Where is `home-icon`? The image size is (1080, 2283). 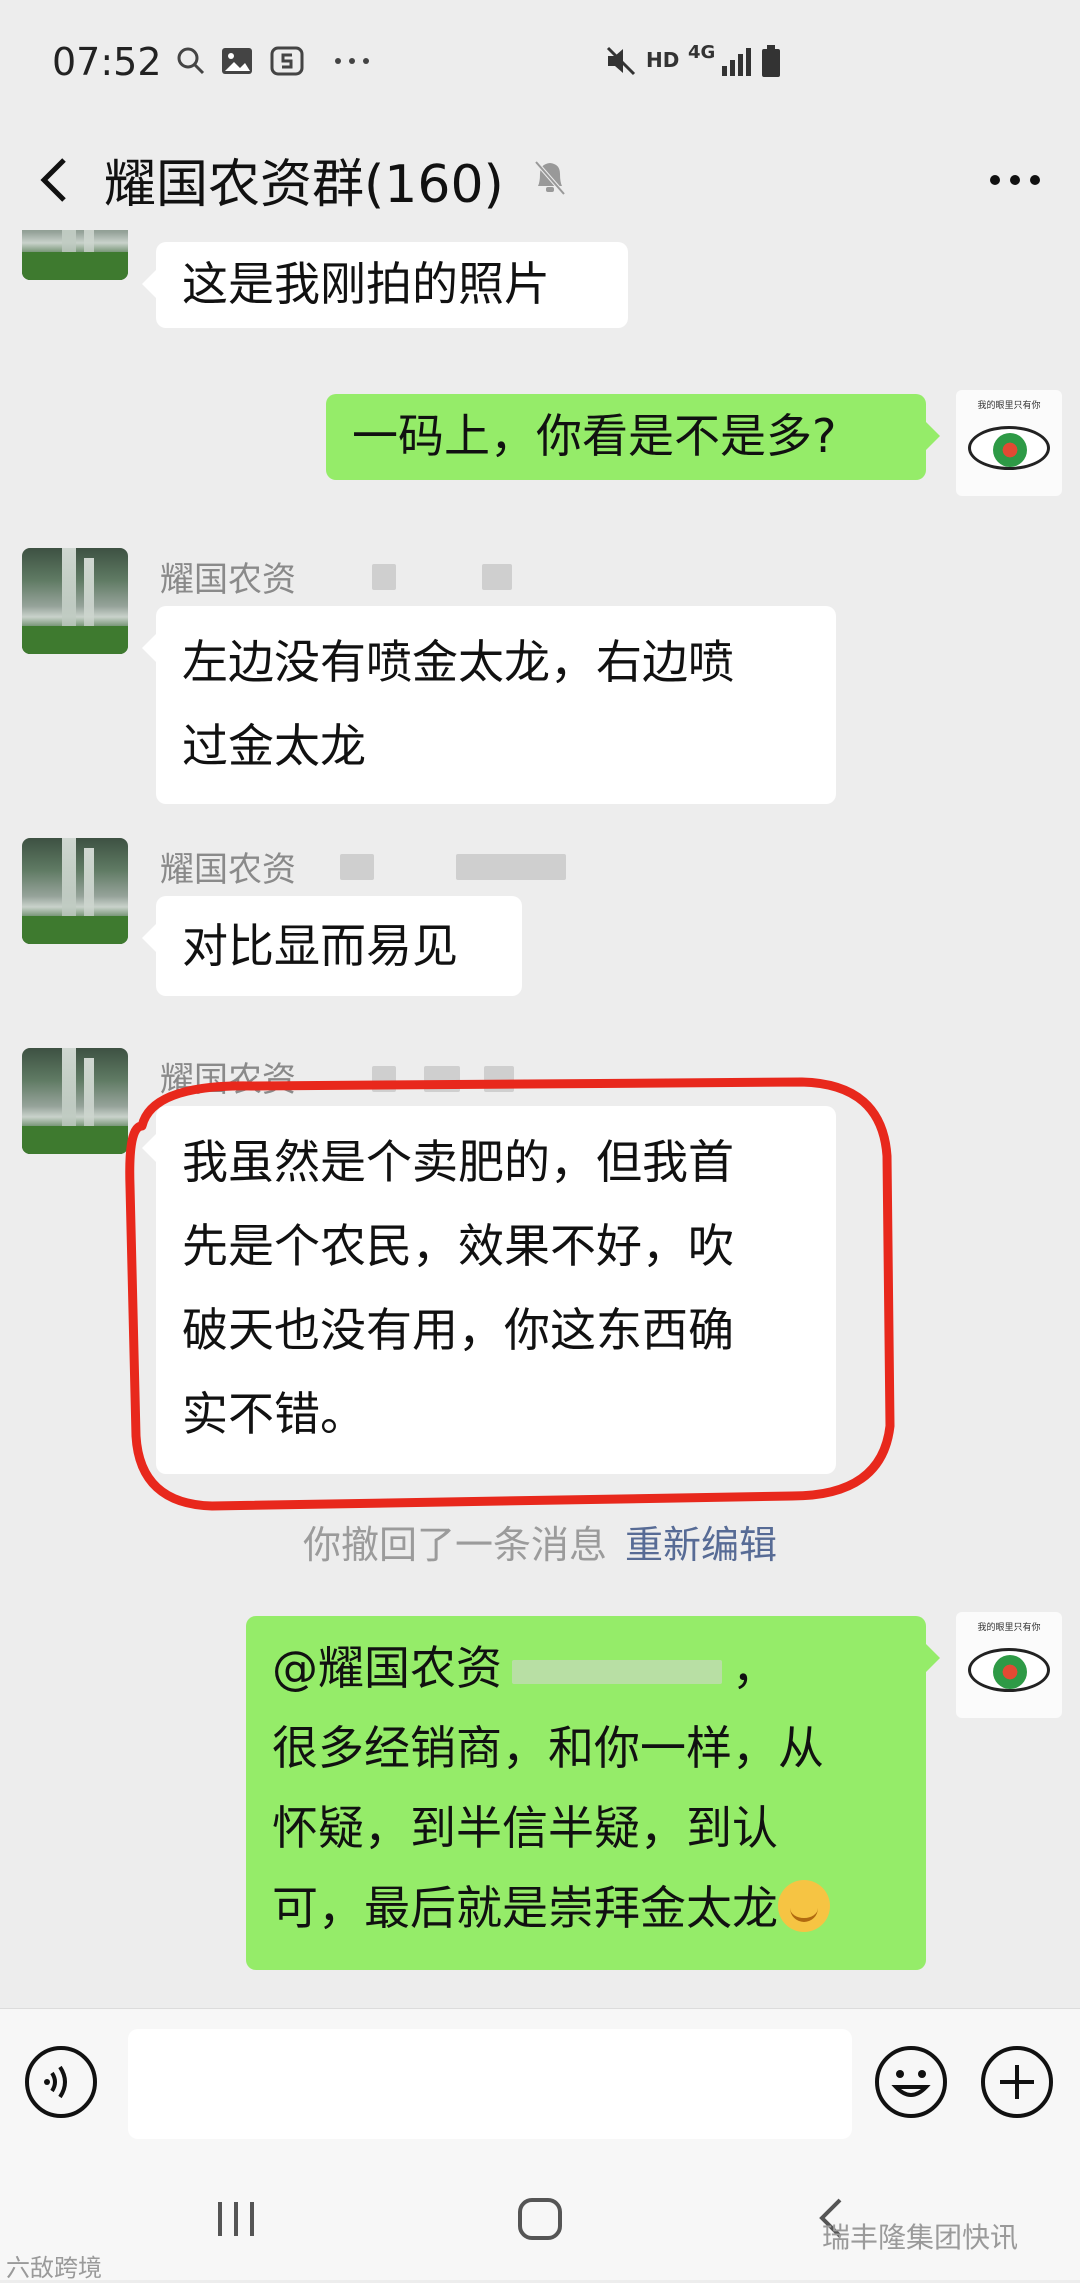 home-icon is located at coordinates (540, 2219).